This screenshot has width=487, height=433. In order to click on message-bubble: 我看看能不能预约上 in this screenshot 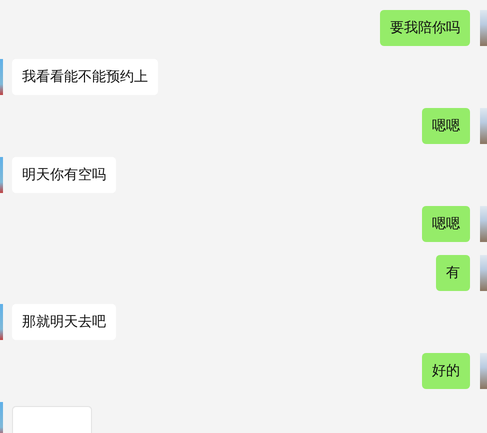, I will do `click(85, 77)`.